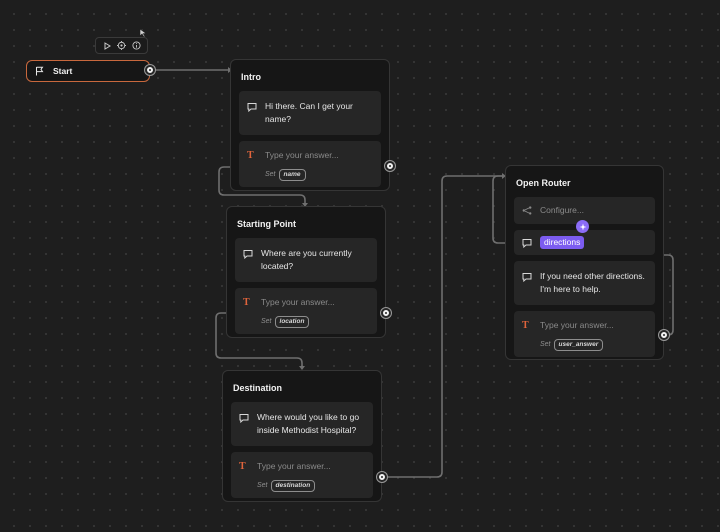 The image size is (720, 532). Describe the element at coordinates (292, 174) in the screenshot. I see `variable-tag: name` at that location.